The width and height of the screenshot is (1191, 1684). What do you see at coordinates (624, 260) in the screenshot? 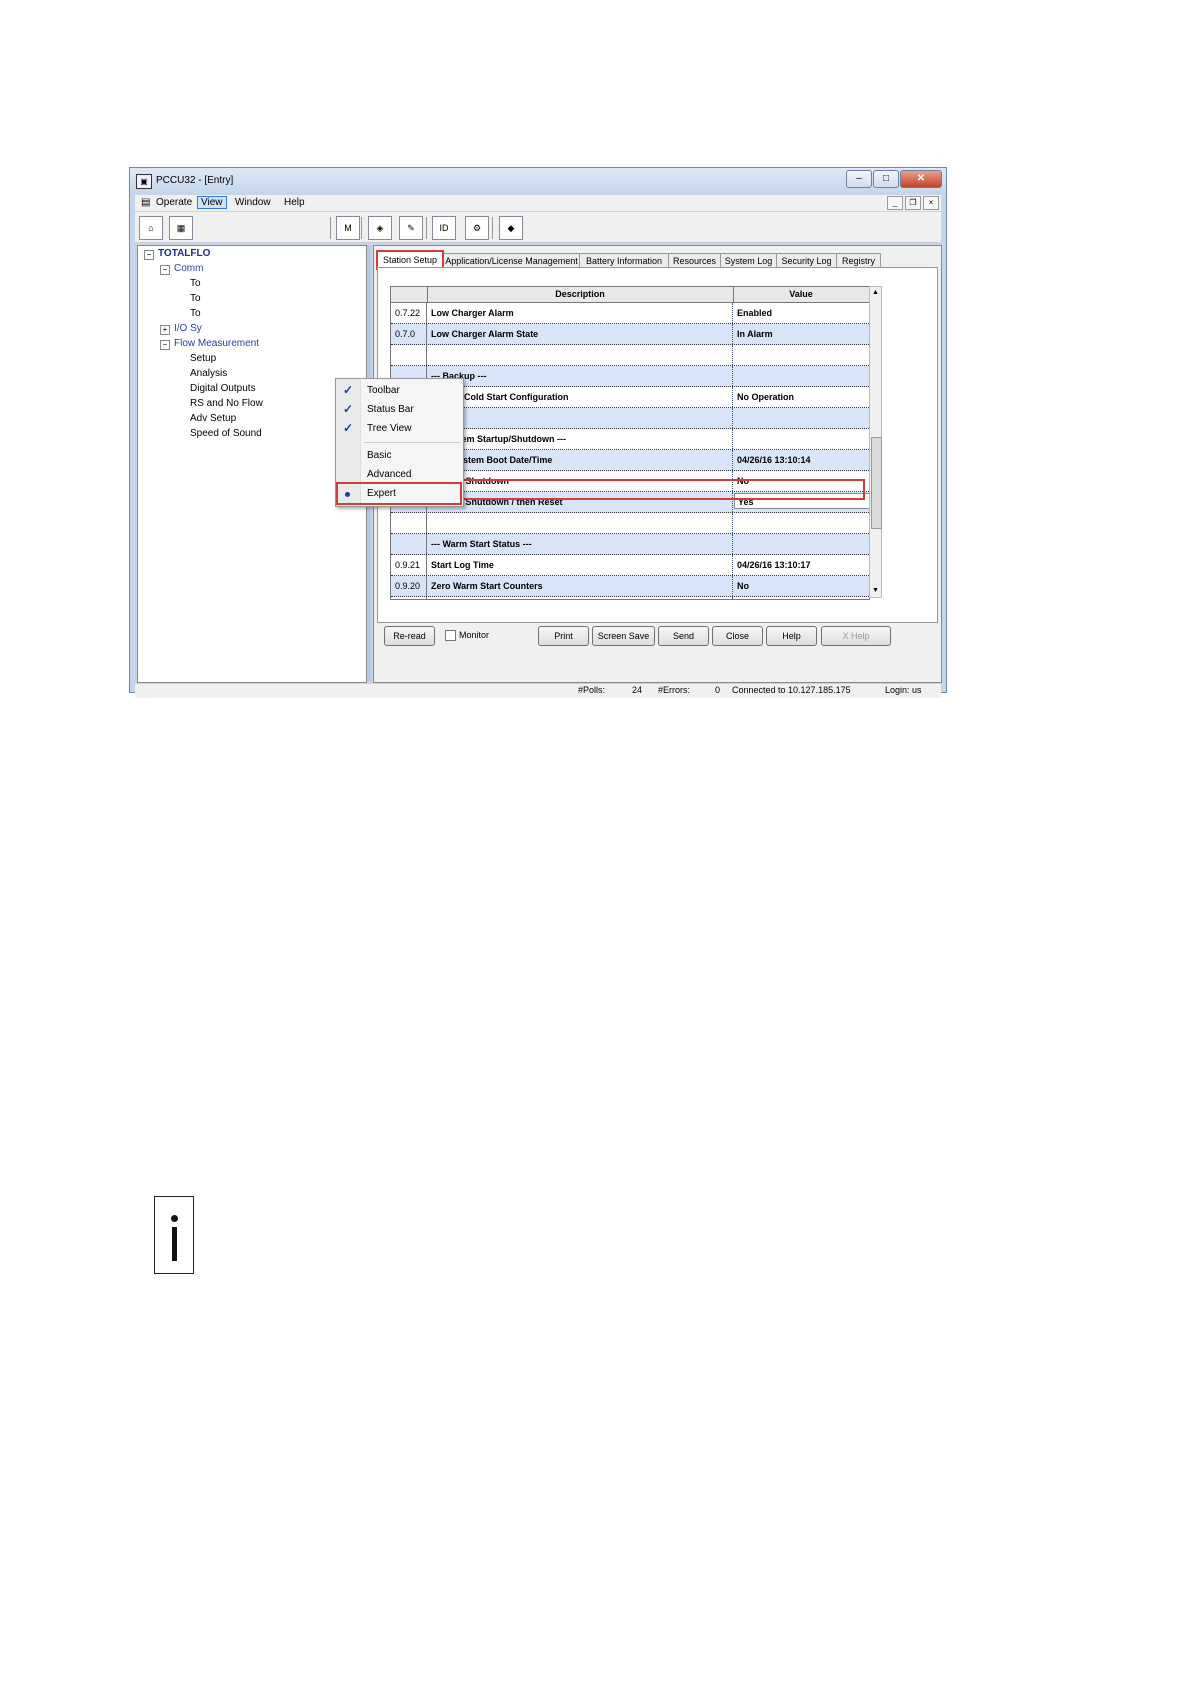
I see `tab-battery-information: Battery Information` at bounding box center [624, 260].